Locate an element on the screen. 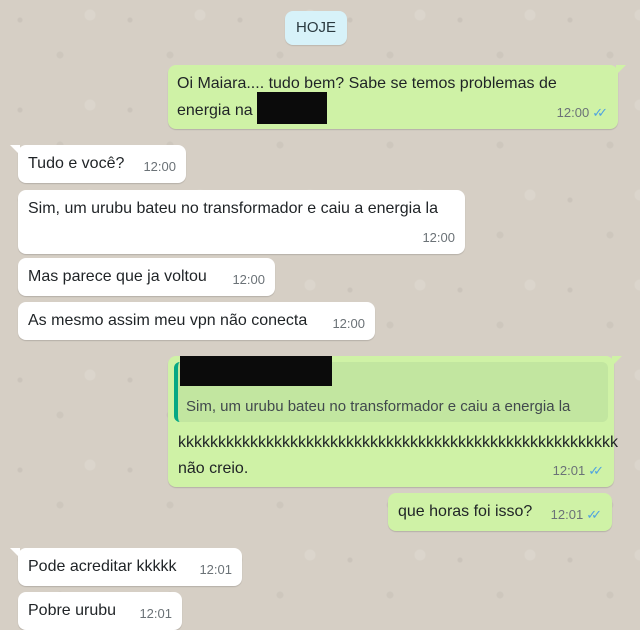  date-separator: HOJE is located at coordinates (316, 28).